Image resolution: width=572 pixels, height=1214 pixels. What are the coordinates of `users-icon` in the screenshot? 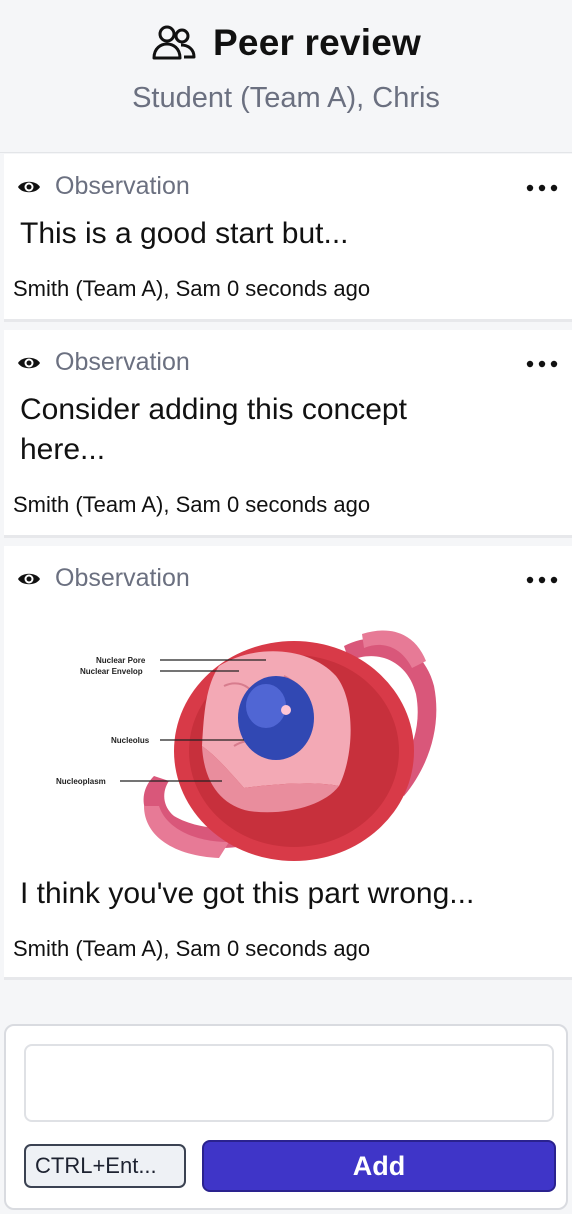 It's located at (174, 42).